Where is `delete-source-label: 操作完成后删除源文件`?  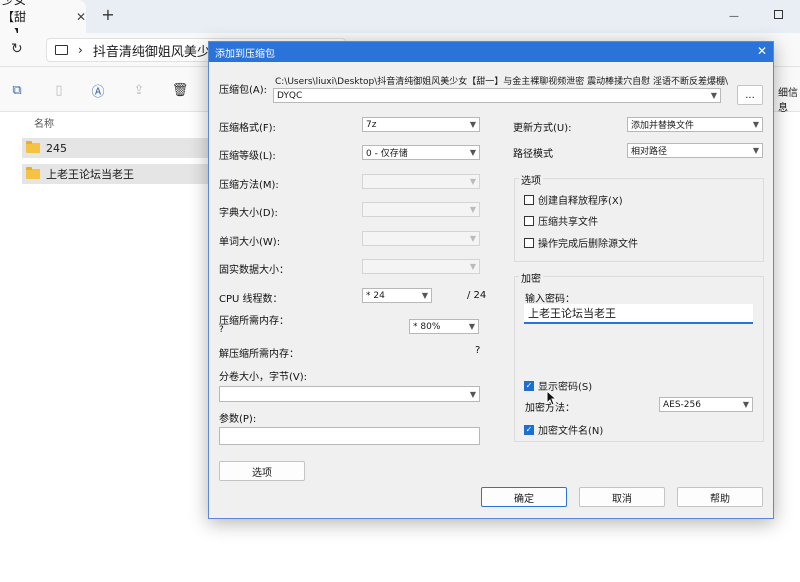
delete-source-label: 操作完成后删除源文件 is located at coordinates (588, 244).